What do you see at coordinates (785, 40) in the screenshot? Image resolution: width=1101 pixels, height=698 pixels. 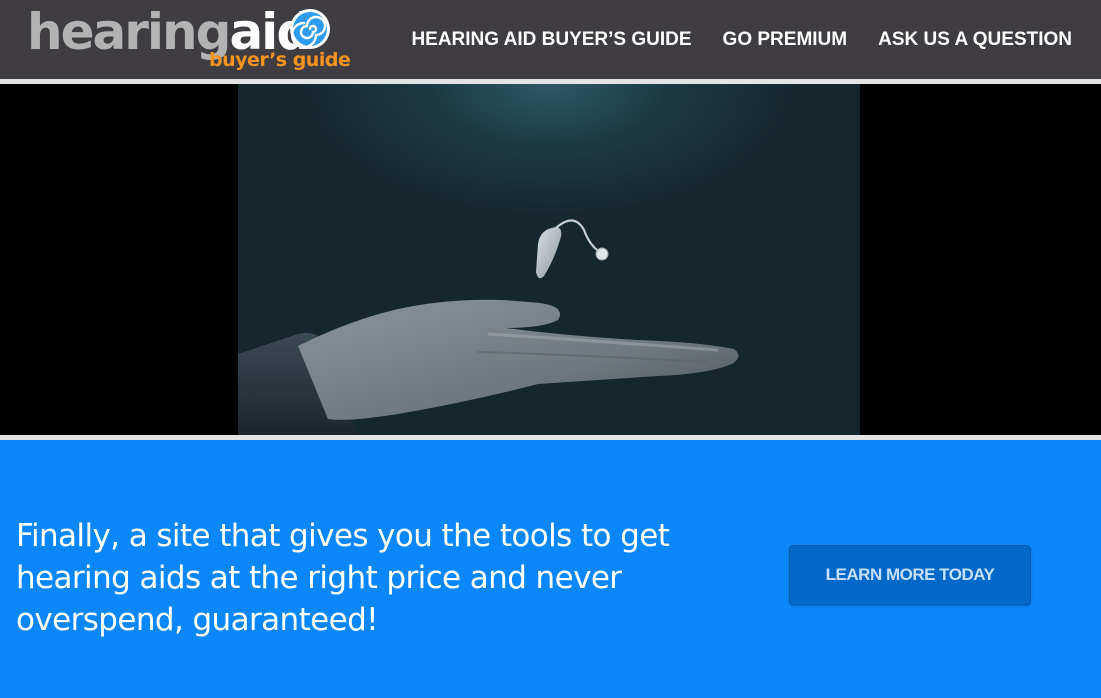 I see `nav-go-premium: GO PREMIUM` at bounding box center [785, 40].